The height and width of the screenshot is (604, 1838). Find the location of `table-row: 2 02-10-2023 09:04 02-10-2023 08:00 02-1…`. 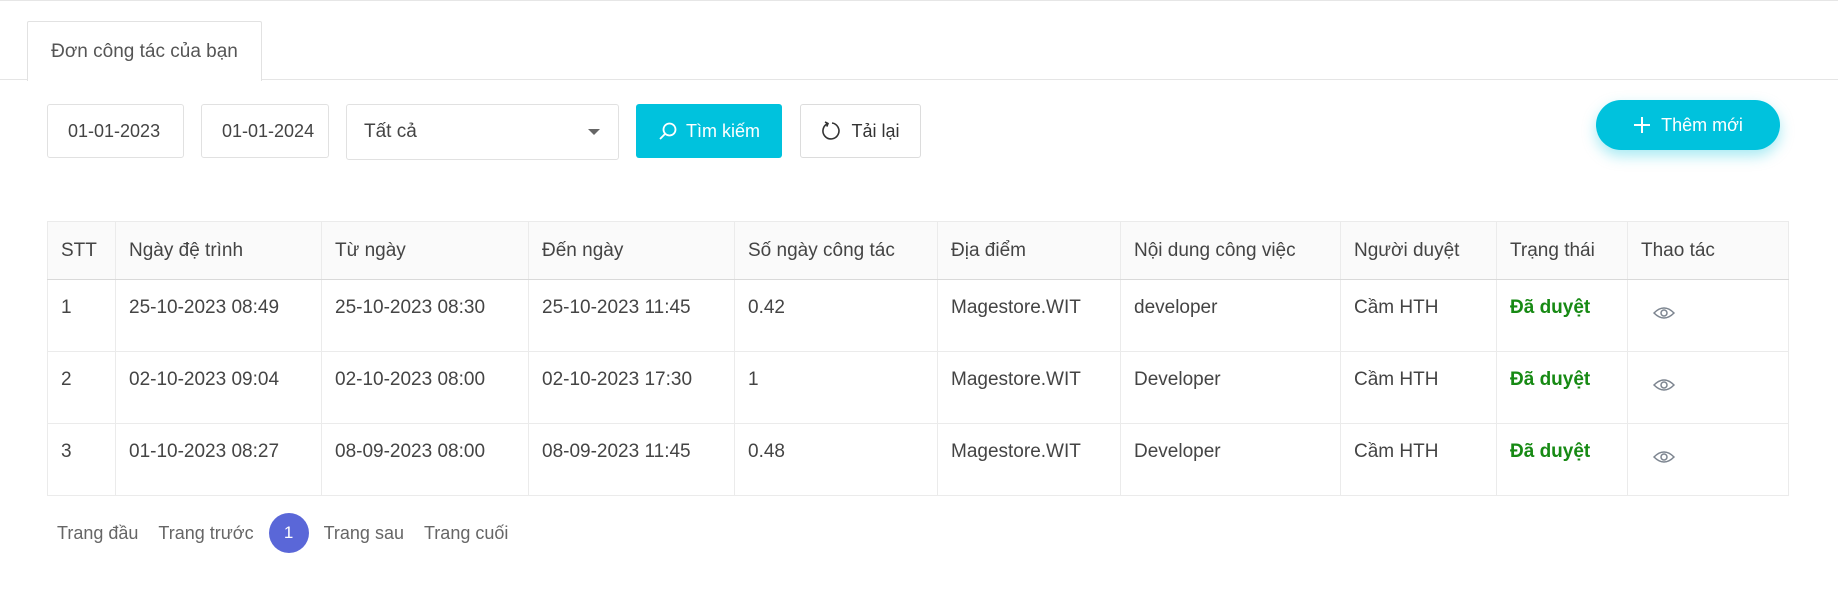

table-row: 2 02-10-2023 09:04 02-10-2023 08:00 02-1… is located at coordinates (918, 387).